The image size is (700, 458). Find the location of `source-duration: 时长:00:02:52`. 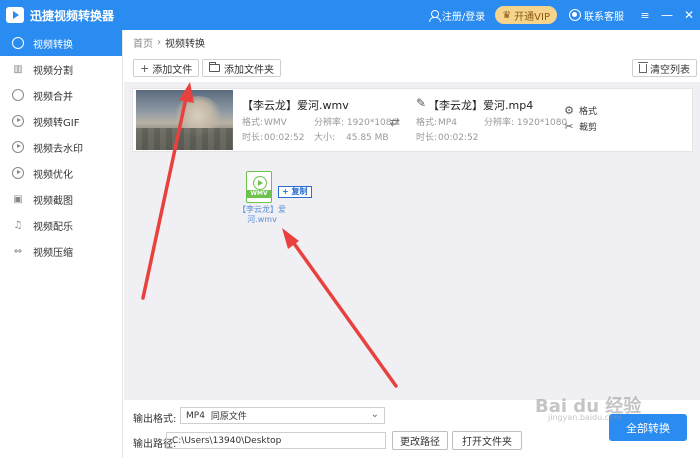

source-duration: 时长:00:02:52 is located at coordinates (273, 138).